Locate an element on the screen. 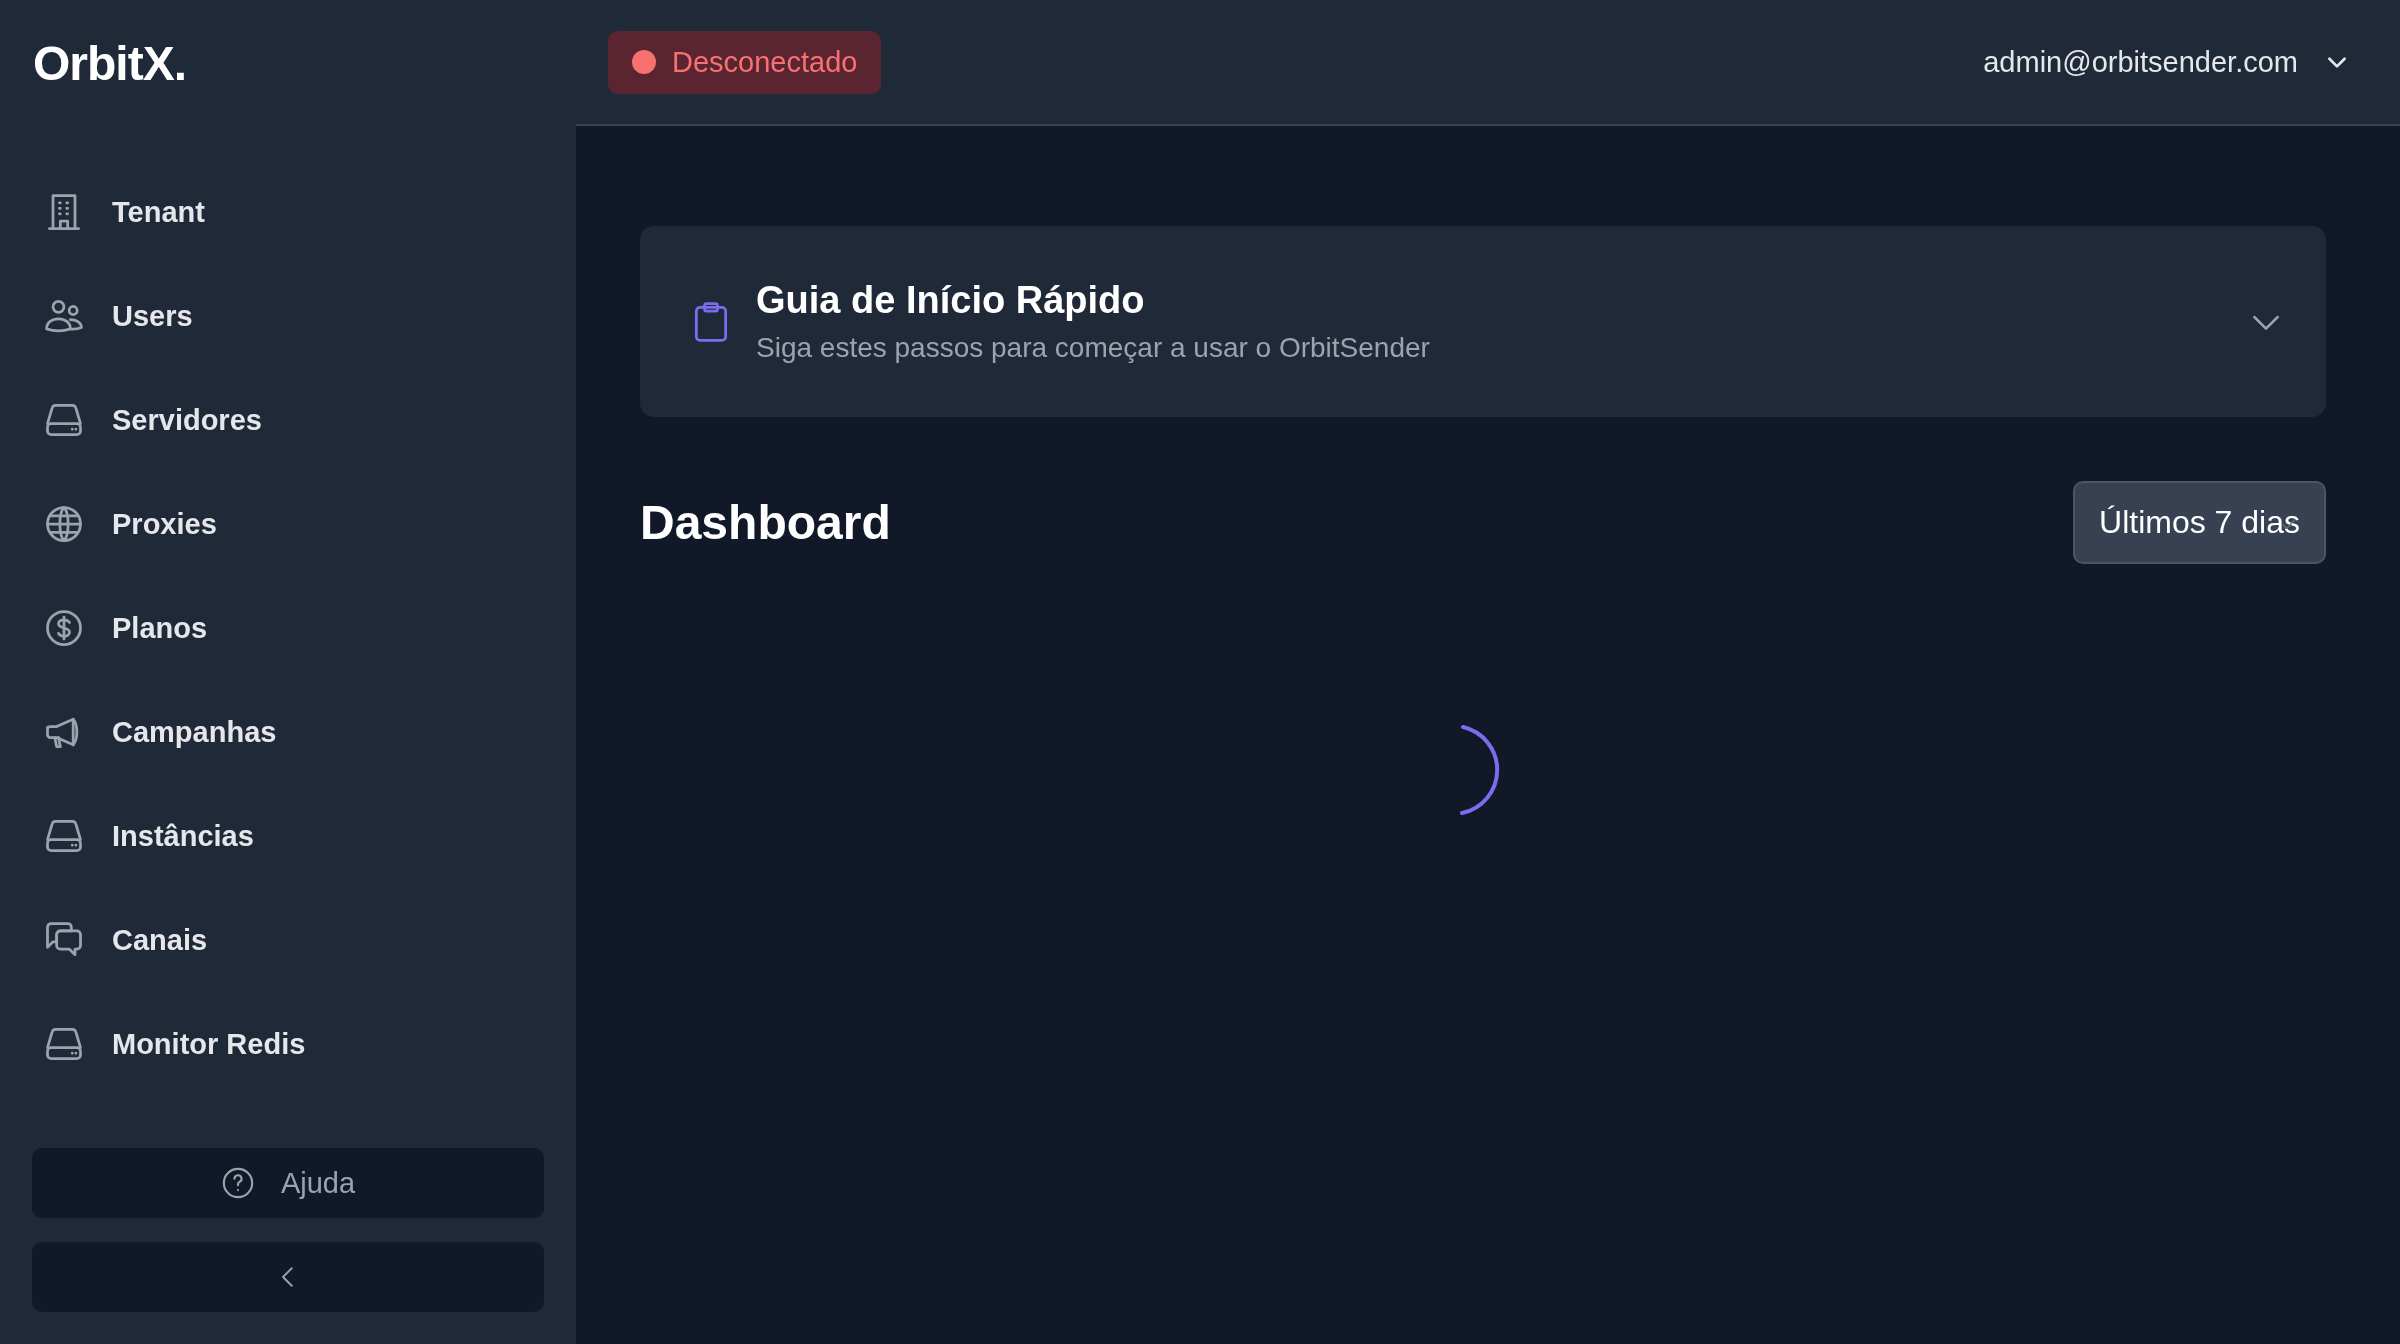 This screenshot has height=1344, width=2400. status-dot-icon is located at coordinates (644, 62).